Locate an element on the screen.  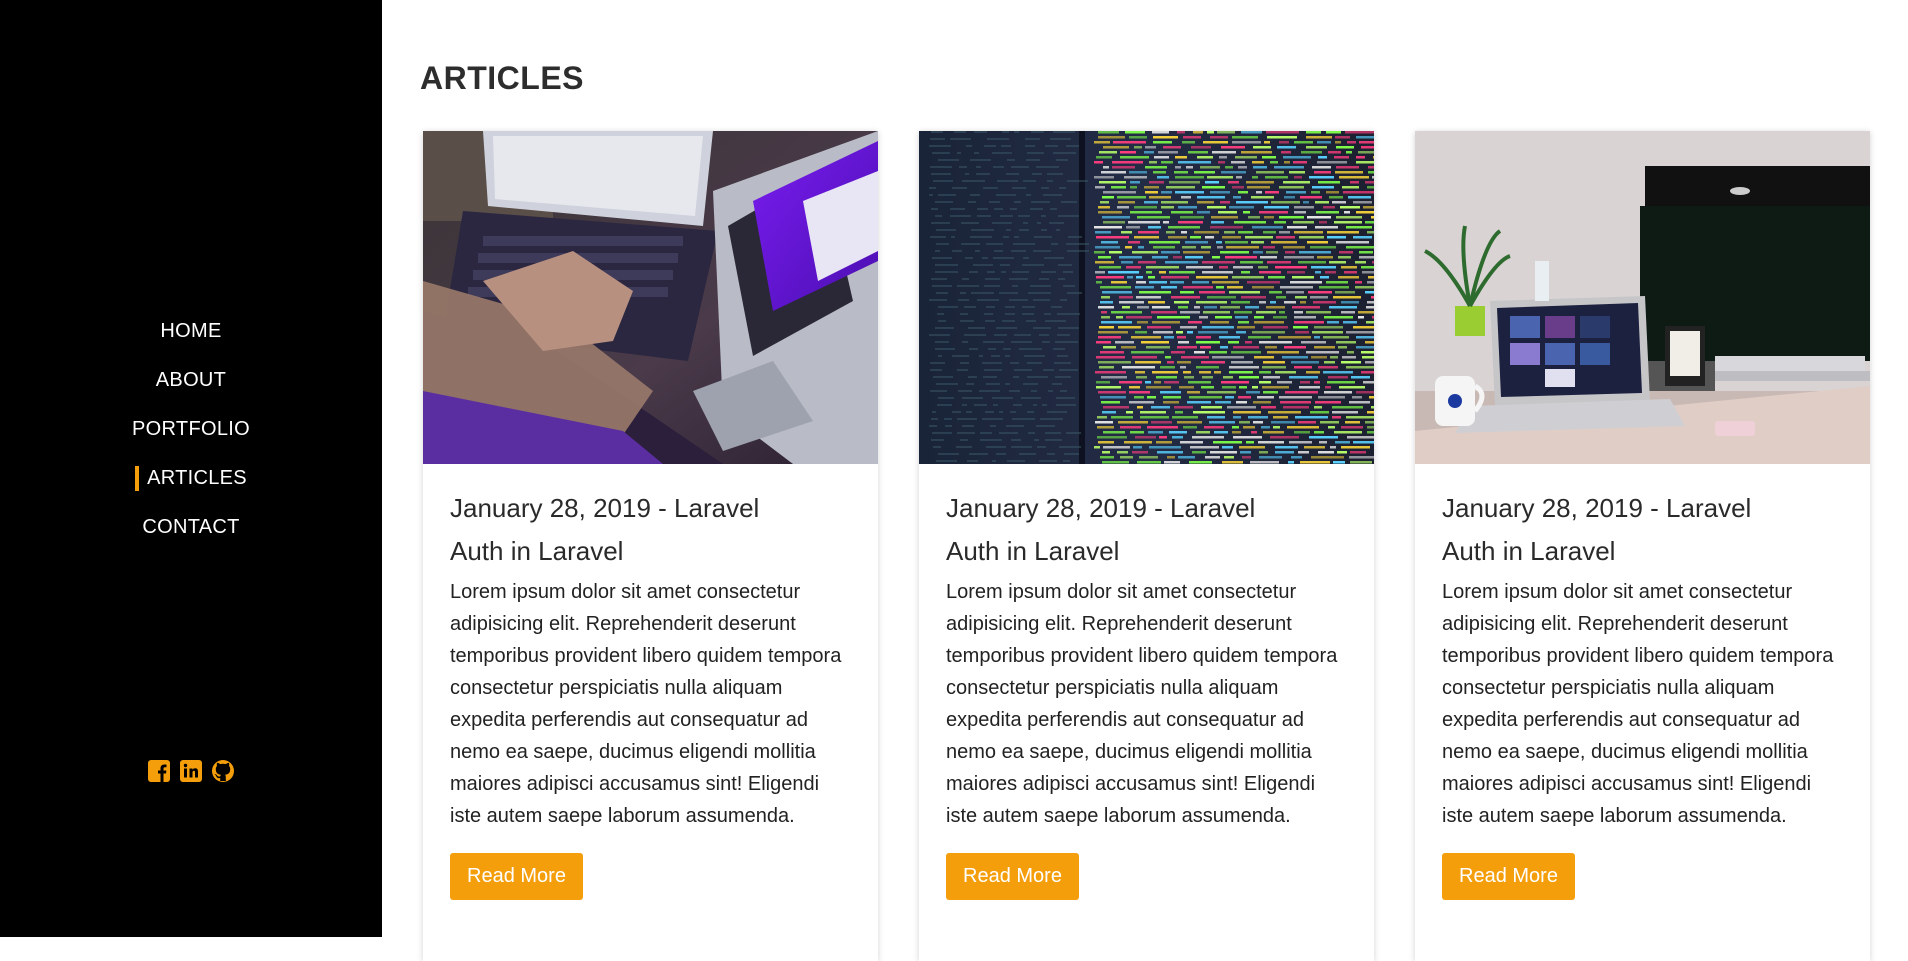
linkedin-icon is located at coordinates (191, 771).